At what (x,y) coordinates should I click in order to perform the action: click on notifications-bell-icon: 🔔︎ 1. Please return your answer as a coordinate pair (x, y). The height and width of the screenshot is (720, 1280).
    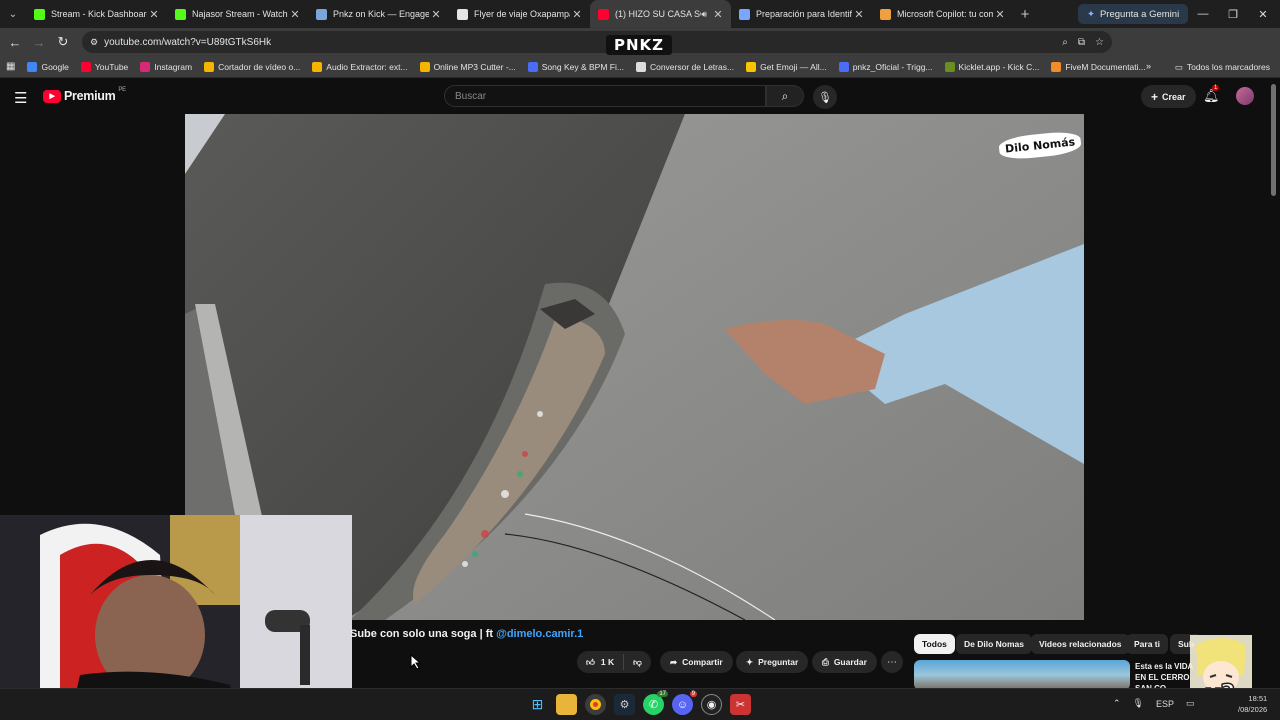
    Looking at the image, I should click on (1211, 94).